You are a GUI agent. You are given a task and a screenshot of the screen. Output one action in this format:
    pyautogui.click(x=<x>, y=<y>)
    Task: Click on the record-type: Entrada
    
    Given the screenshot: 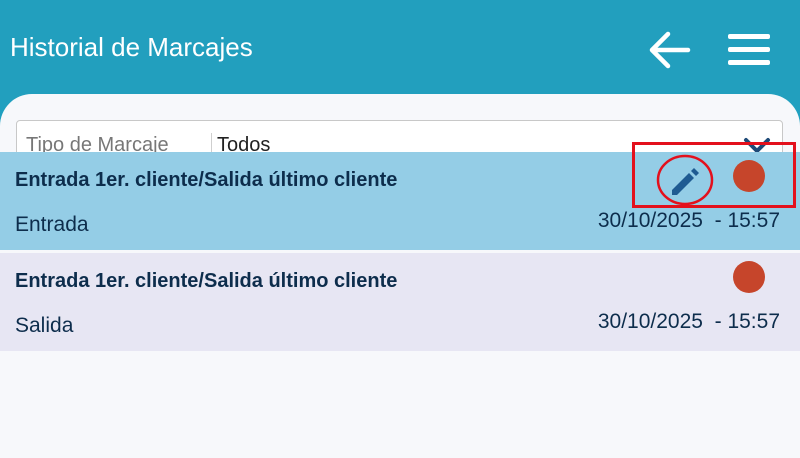 What is the action you would take?
    pyautogui.click(x=52, y=224)
    